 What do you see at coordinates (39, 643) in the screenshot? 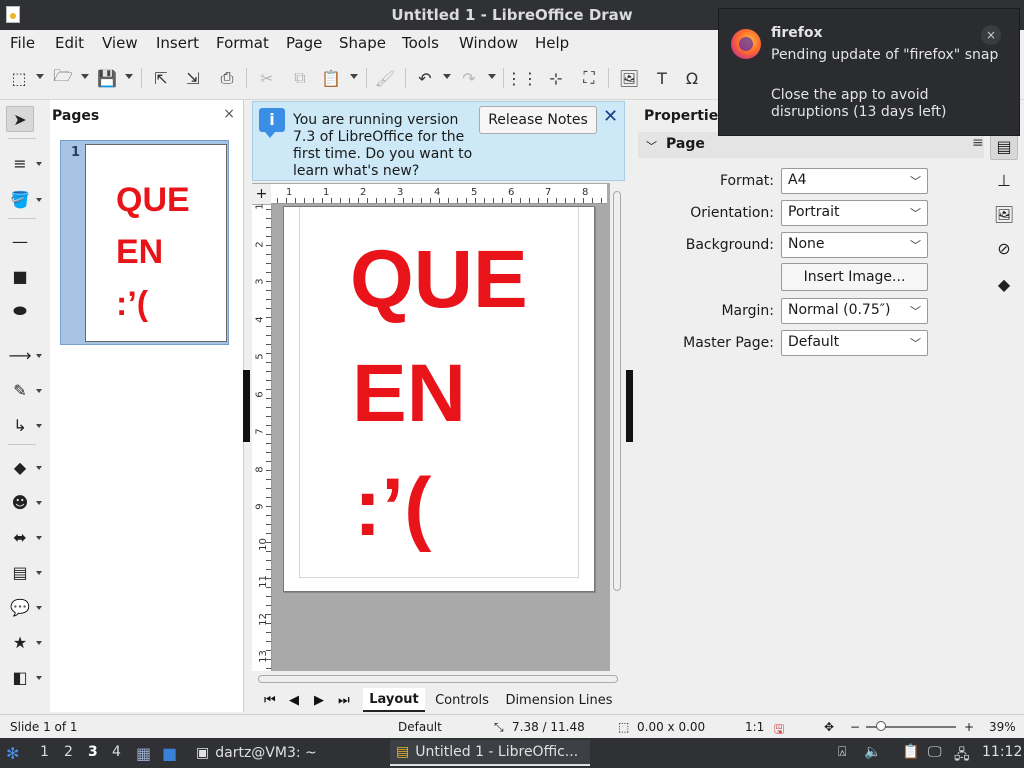
I see `stars-dropdown-arrow` at bounding box center [39, 643].